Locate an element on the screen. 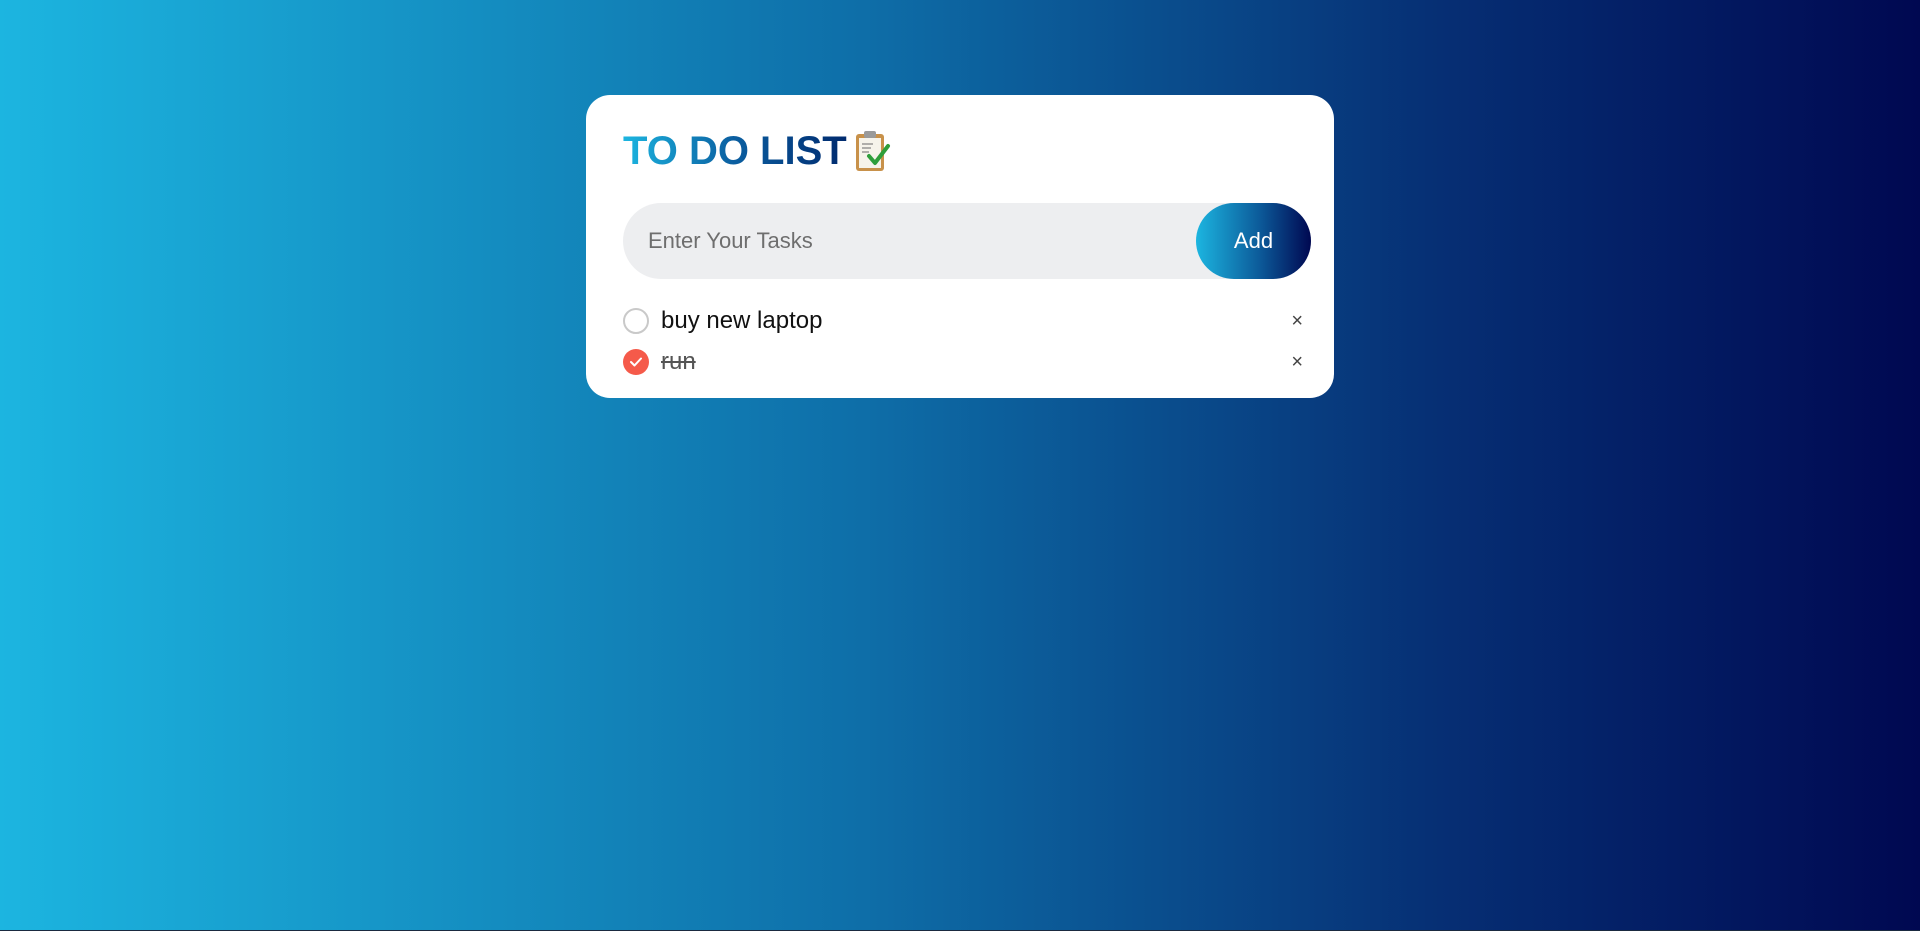  clipboard-check-icon is located at coordinates (872, 151).